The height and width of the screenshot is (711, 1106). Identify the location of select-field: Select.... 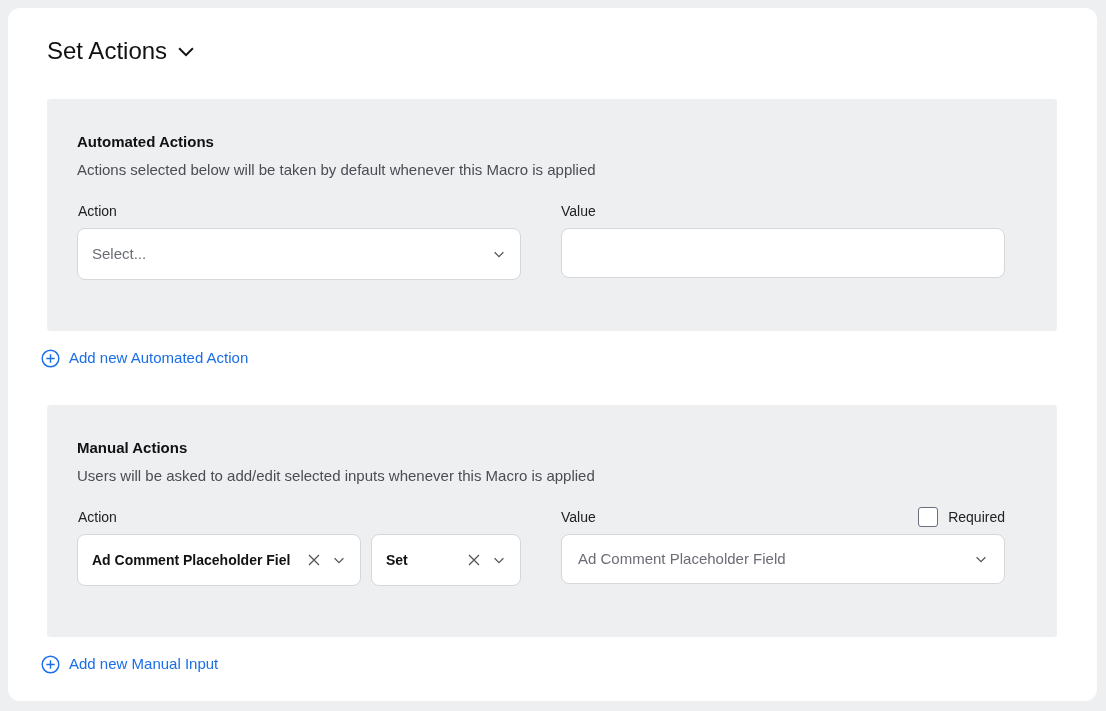
(299, 254).